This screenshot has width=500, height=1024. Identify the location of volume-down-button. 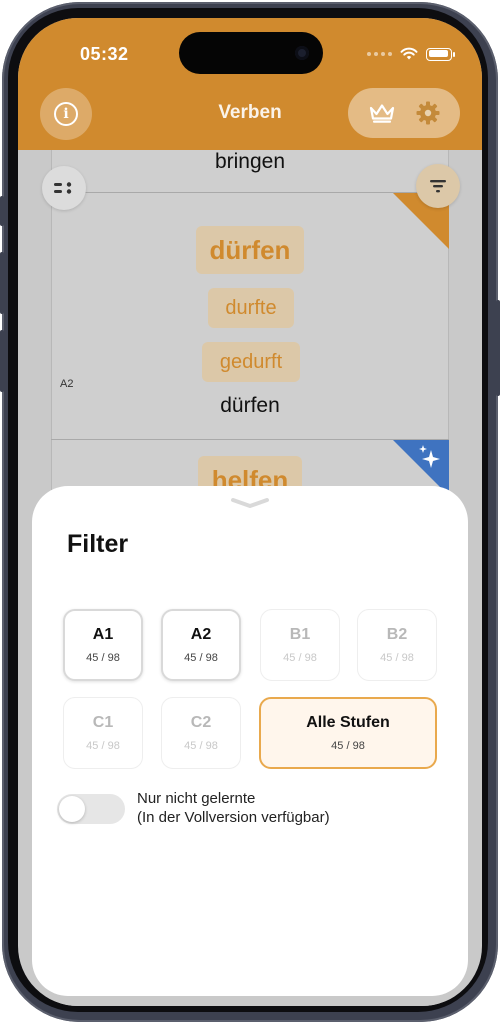
(2, 361).